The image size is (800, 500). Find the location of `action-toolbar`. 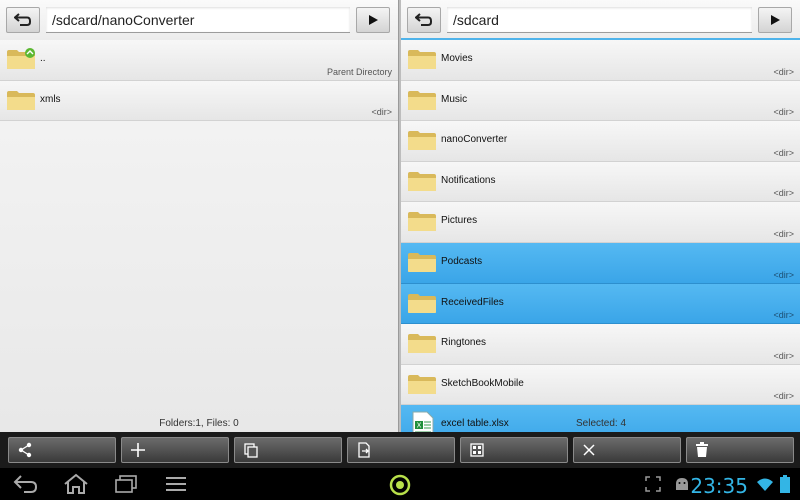

action-toolbar is located at coordinates (400, 450).